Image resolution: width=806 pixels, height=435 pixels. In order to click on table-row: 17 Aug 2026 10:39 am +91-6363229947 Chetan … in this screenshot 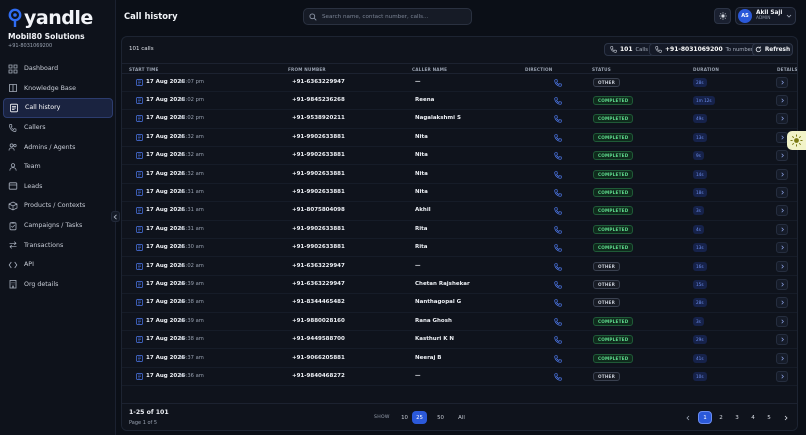, I will do `click(459, 285)`.